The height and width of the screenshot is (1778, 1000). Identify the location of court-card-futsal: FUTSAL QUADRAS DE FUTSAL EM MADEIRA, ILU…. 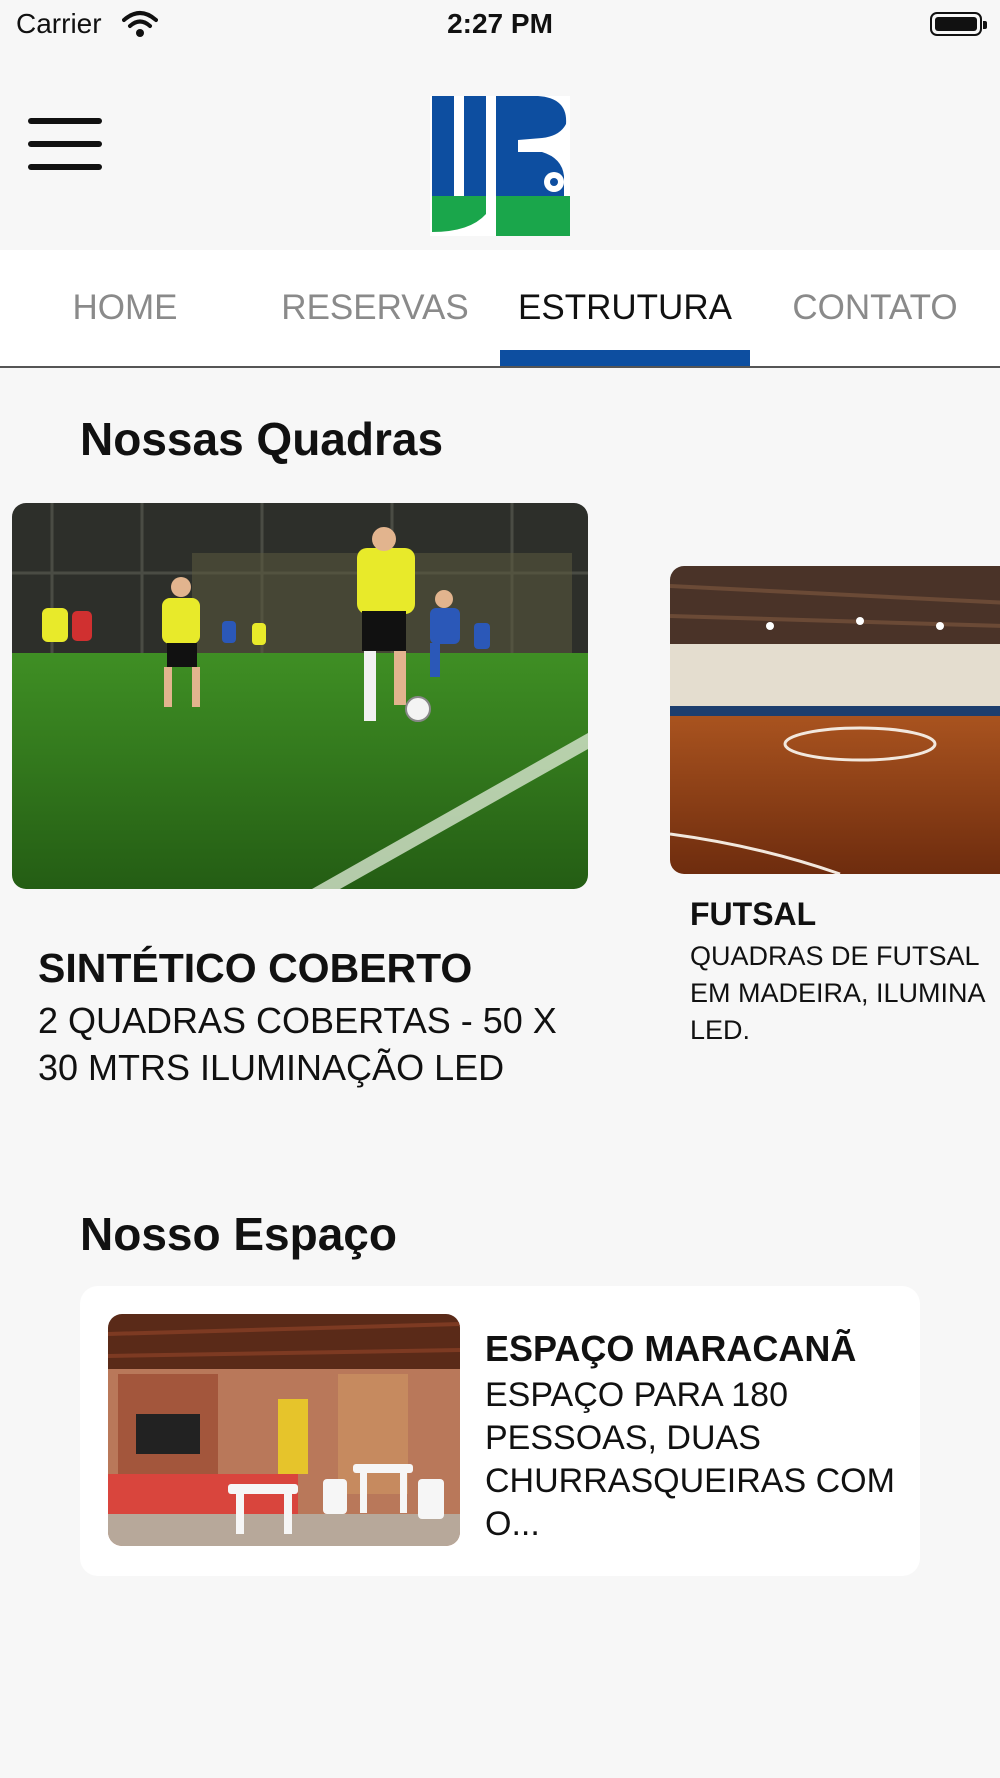
(835, 816).